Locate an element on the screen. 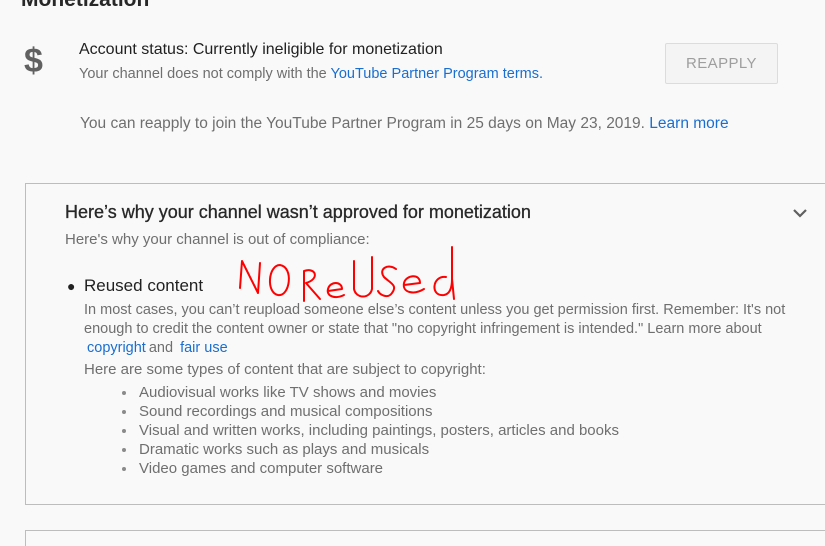  reason-title: Reused content is located at coordinates (144, 285).